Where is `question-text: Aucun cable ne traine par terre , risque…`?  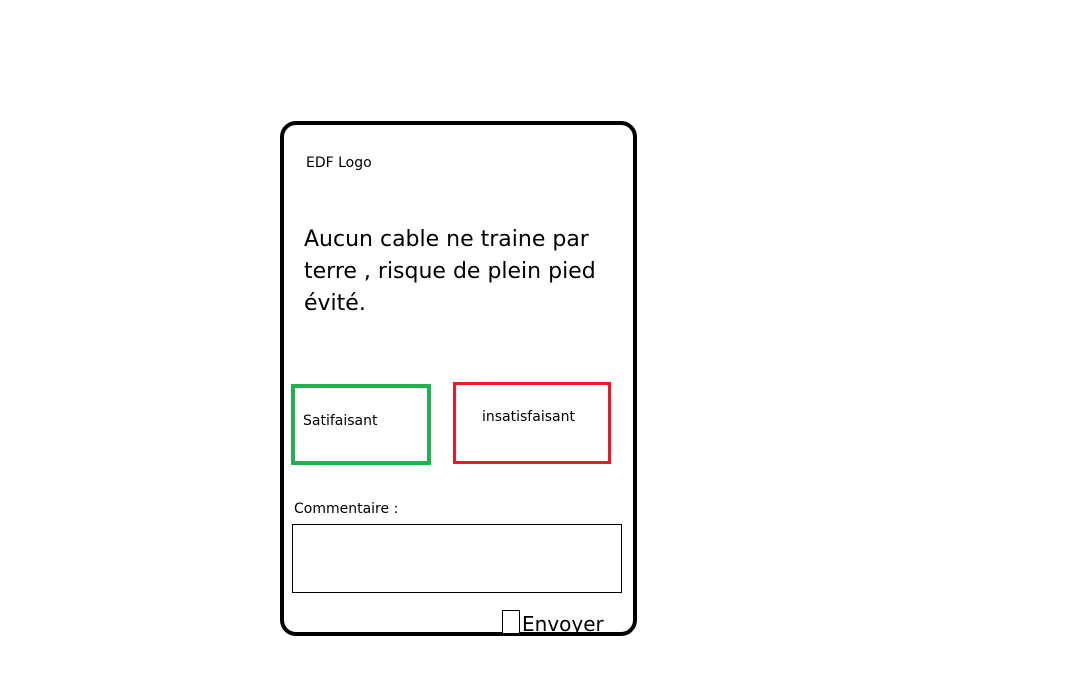
question-text: Aucun cable ne traine par terre , risque… is located at coordinates (450, 271).